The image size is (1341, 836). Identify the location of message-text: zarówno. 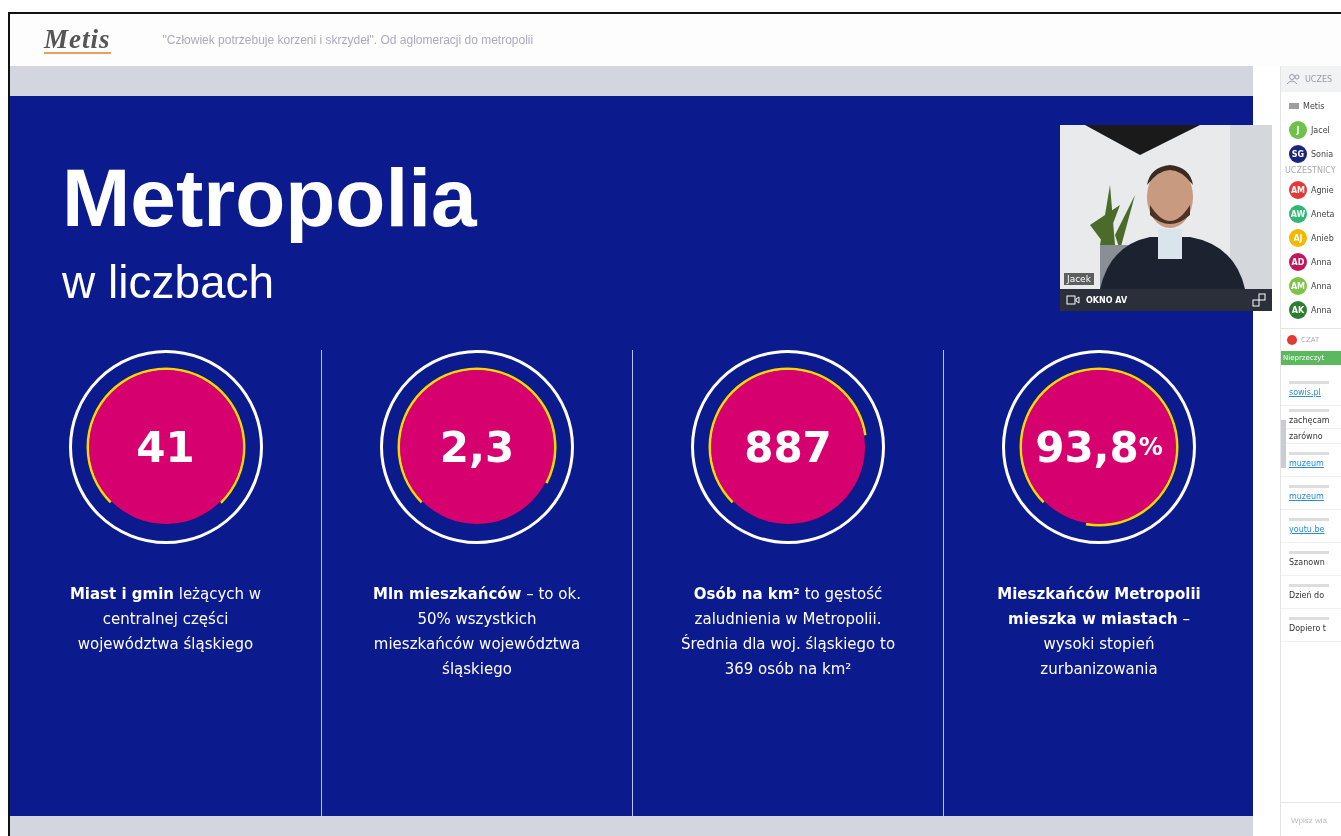
(1306, 436).